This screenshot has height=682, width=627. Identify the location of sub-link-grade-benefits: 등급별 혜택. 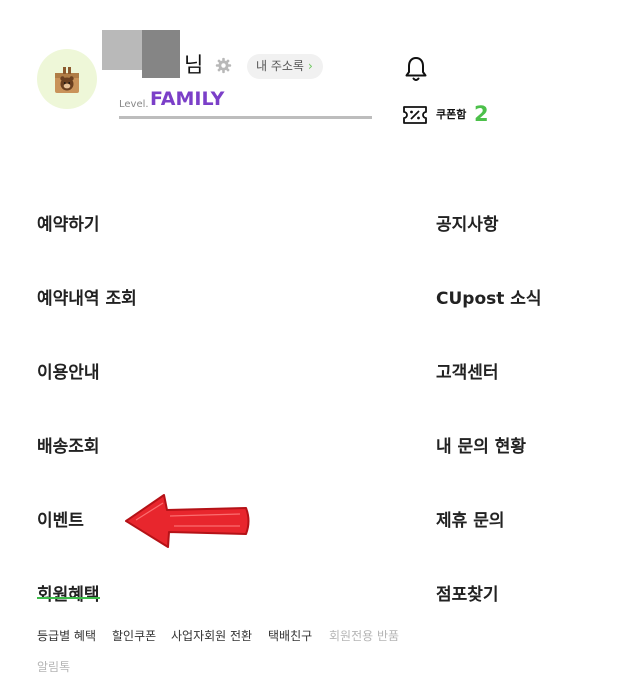
(66, 636).